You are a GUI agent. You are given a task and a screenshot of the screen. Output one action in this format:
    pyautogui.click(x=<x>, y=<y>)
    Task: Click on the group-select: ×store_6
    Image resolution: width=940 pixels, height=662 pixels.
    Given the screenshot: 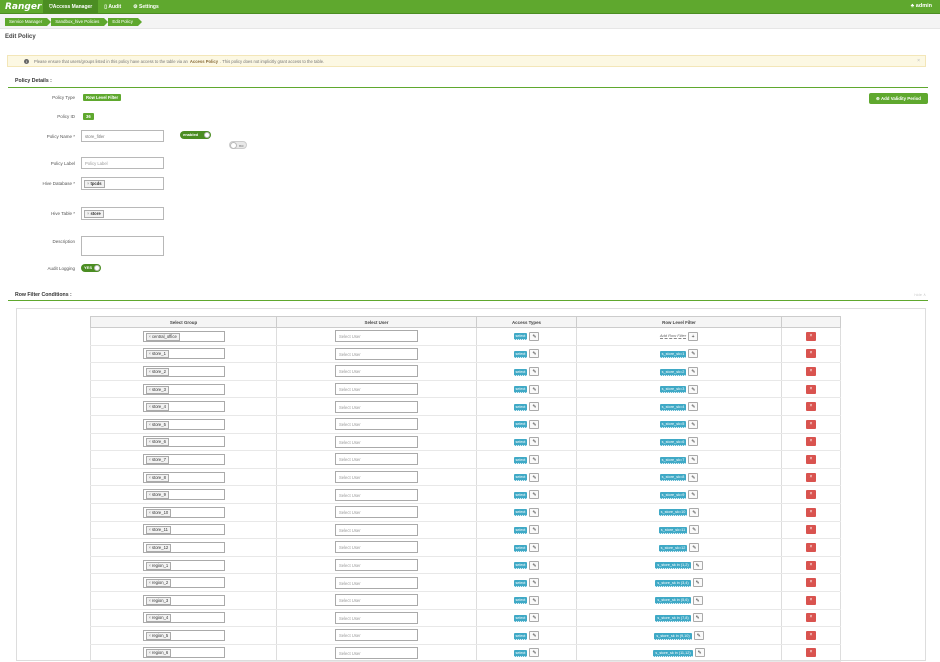 What is the action you would take?
    pyautogui.click(x=183, y=442)
    